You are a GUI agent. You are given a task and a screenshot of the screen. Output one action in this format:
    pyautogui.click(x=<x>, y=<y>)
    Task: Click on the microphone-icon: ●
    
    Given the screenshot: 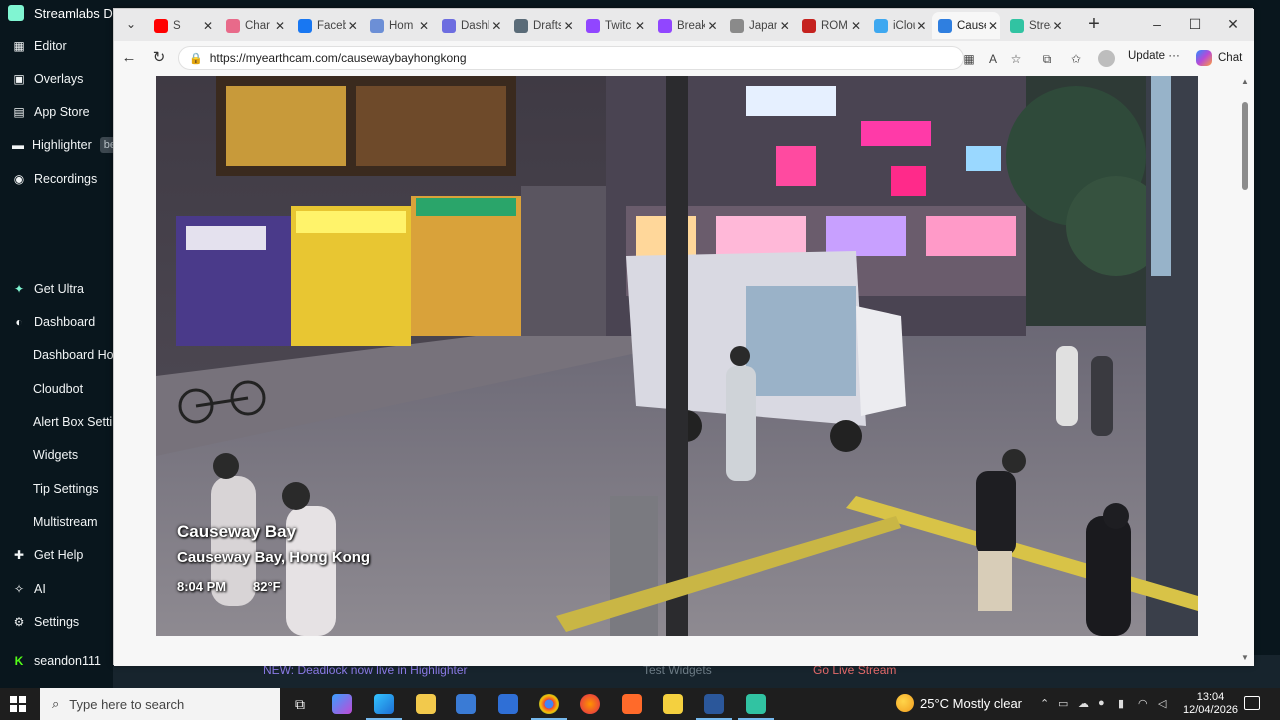 What is the action you would take?
    pyautogui.click(x=1101, y=703)
    